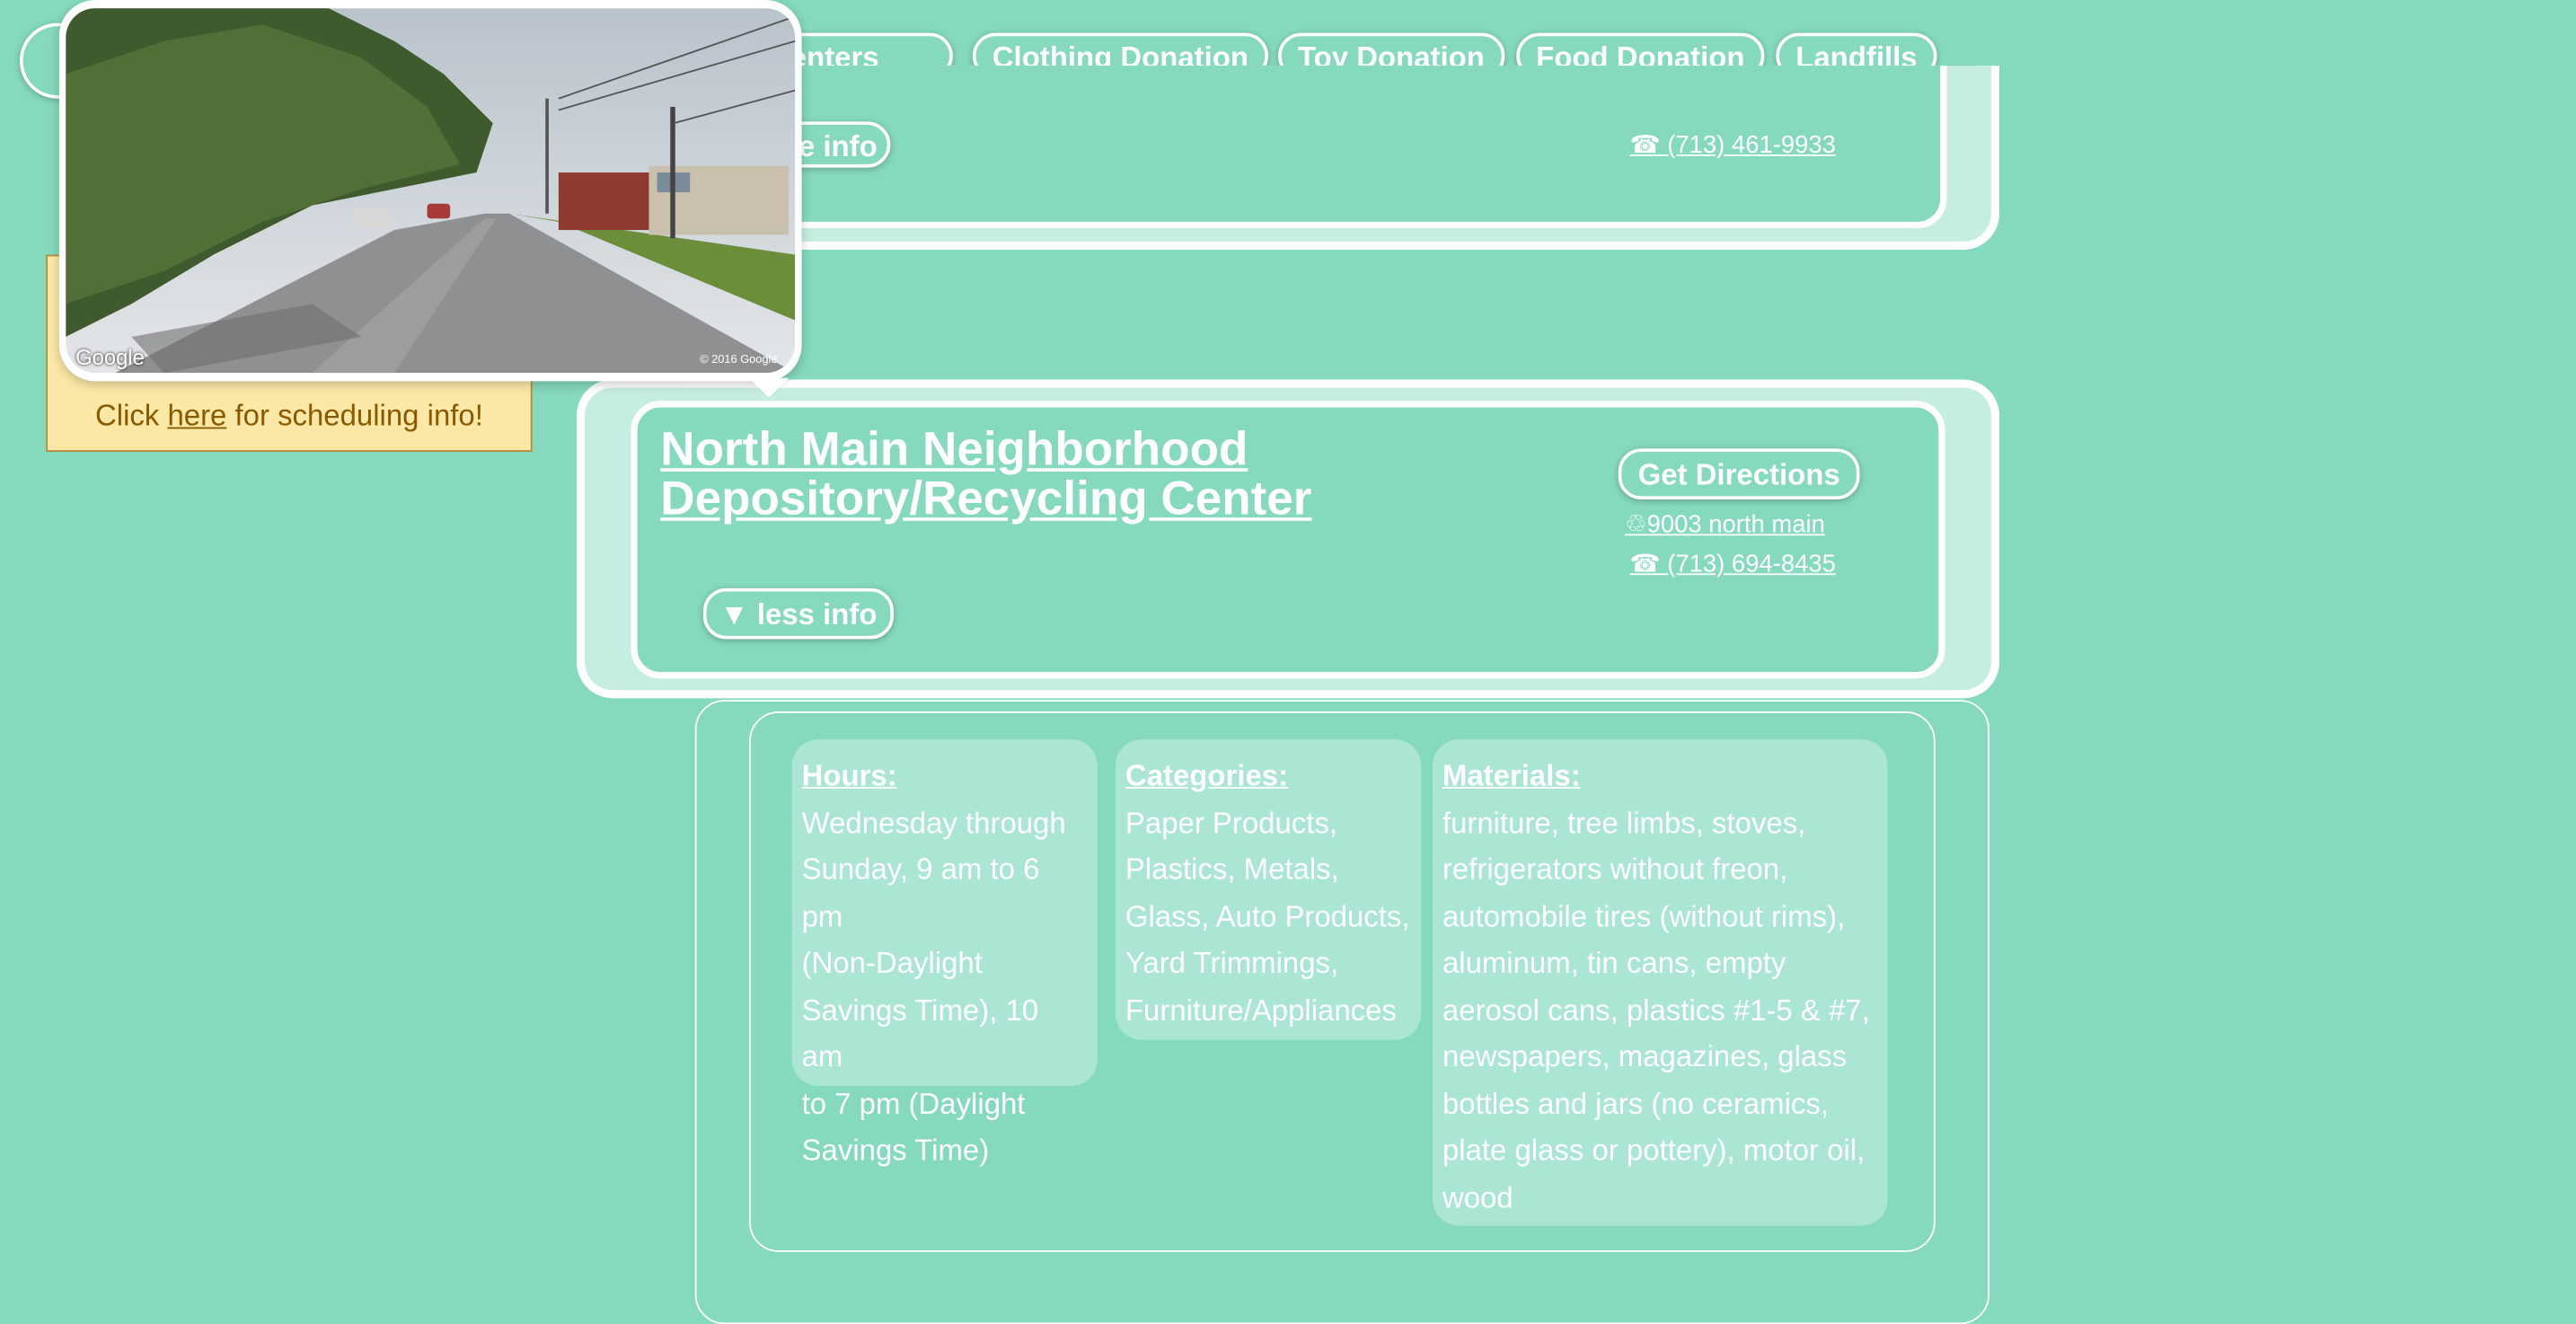  What do you see at coordinates (933, 822) in the screenshot?
I see `hours-line: Wednesday through` at bounding box center [933, 822].